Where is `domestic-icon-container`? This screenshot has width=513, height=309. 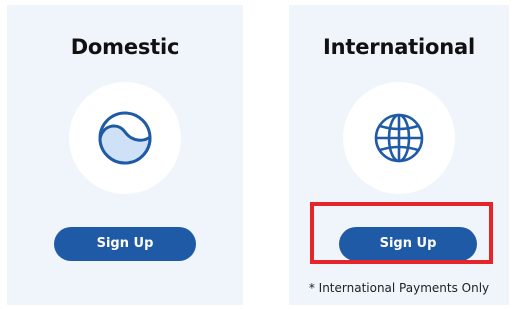 domestic-icon-container is located at coordinates (125, 138).